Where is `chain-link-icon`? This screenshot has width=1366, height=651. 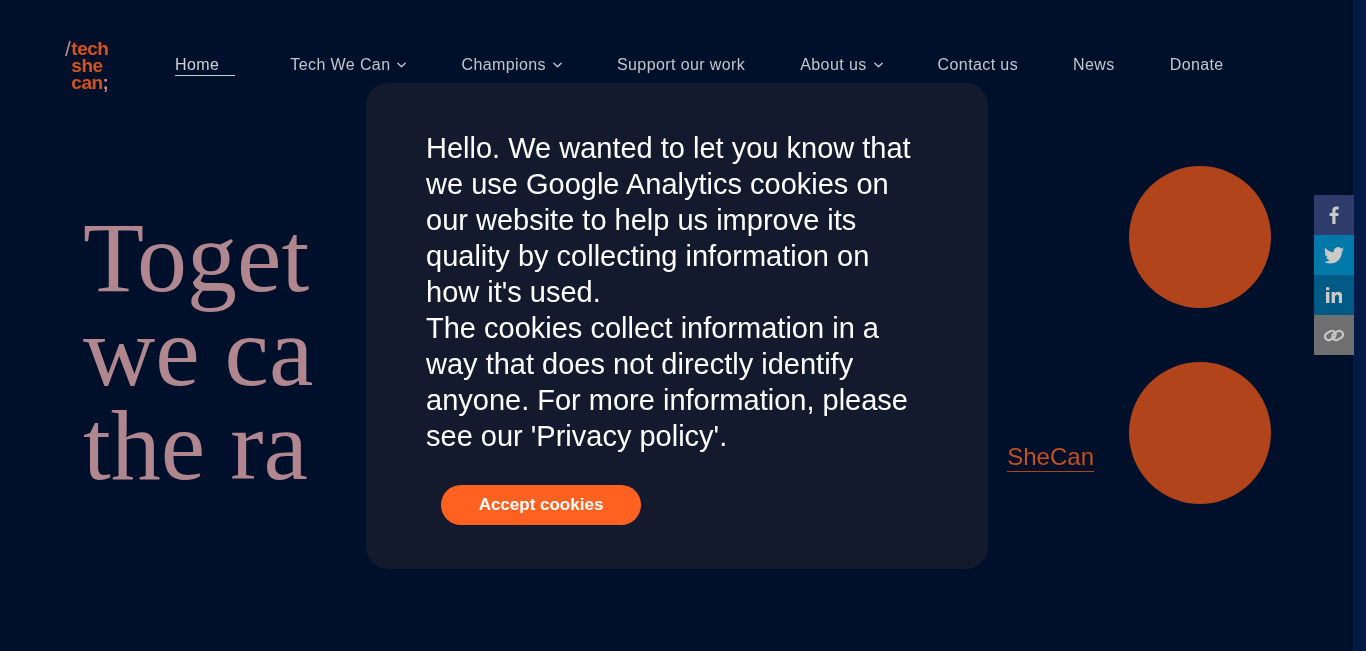
chain-link-icon is located at coordinates (1334, 335).